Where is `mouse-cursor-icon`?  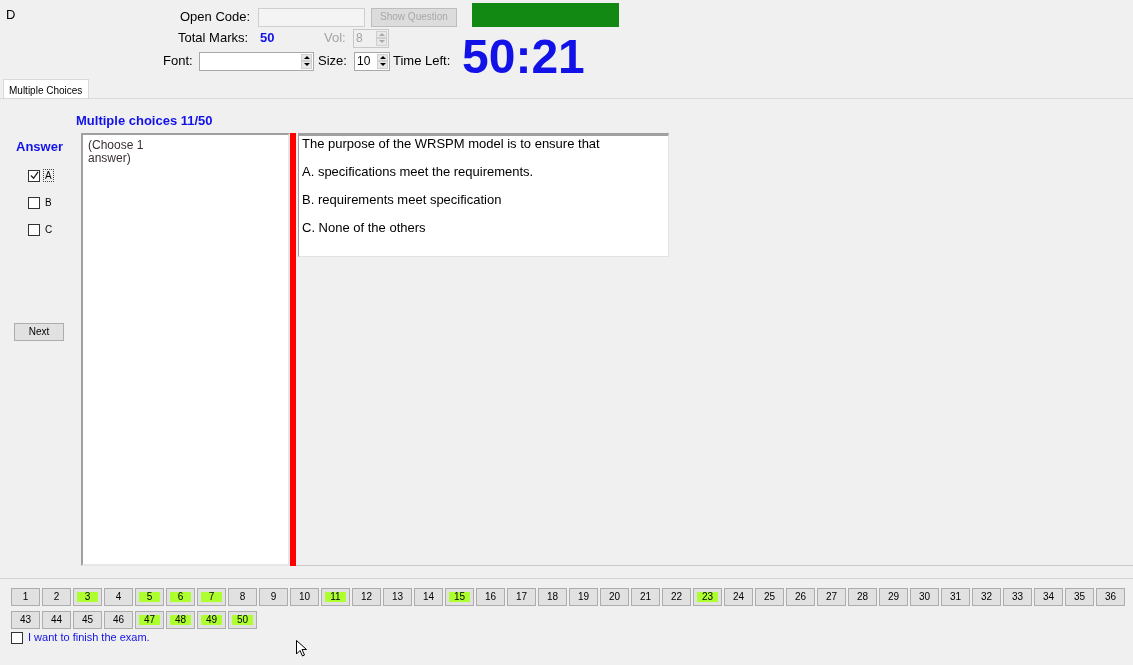
mouse-cursor-icon is located at coordinates (301, 648).